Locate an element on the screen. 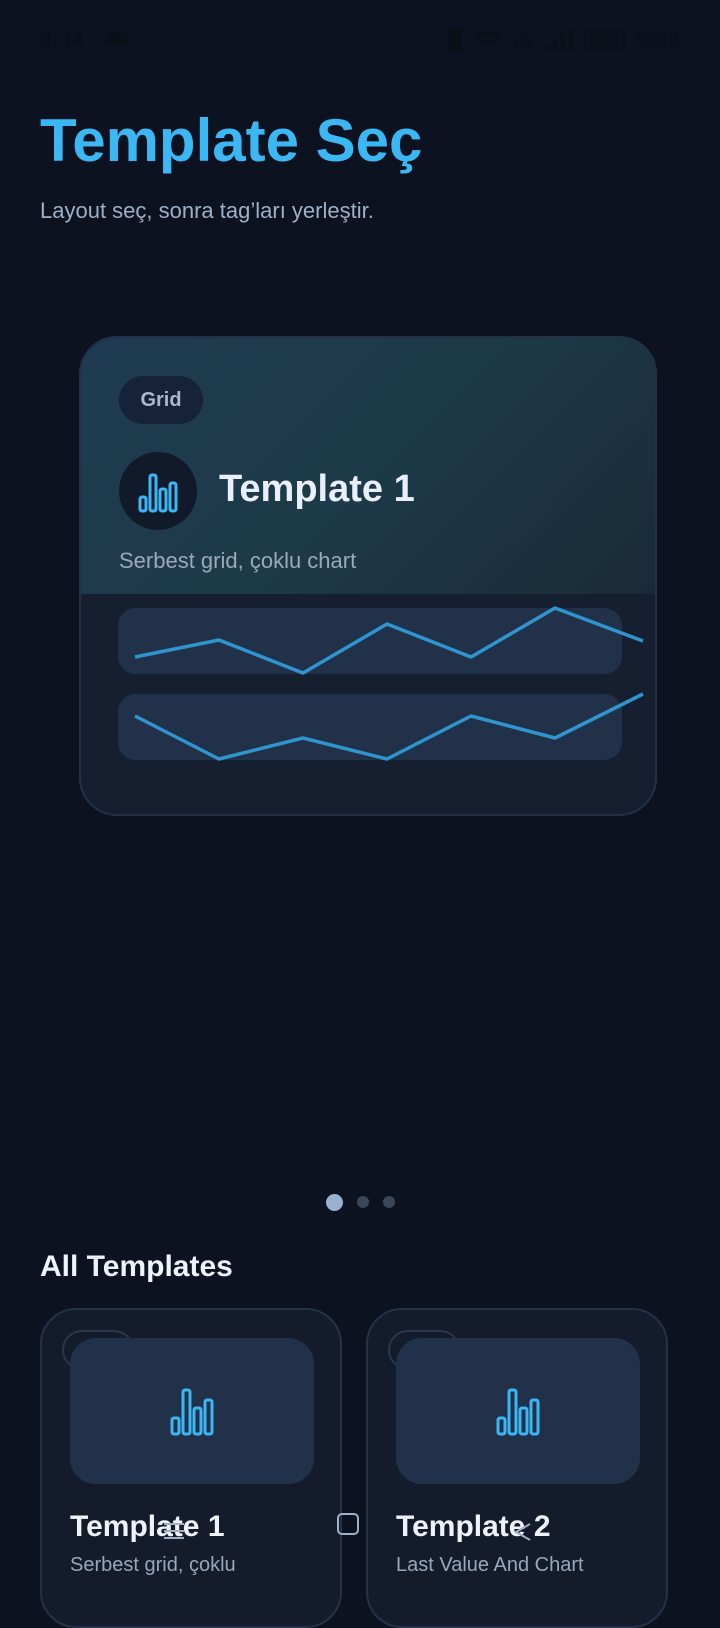 This screenshot has width=720, height=1628. square-icon is located at coordinates (348, 1524).